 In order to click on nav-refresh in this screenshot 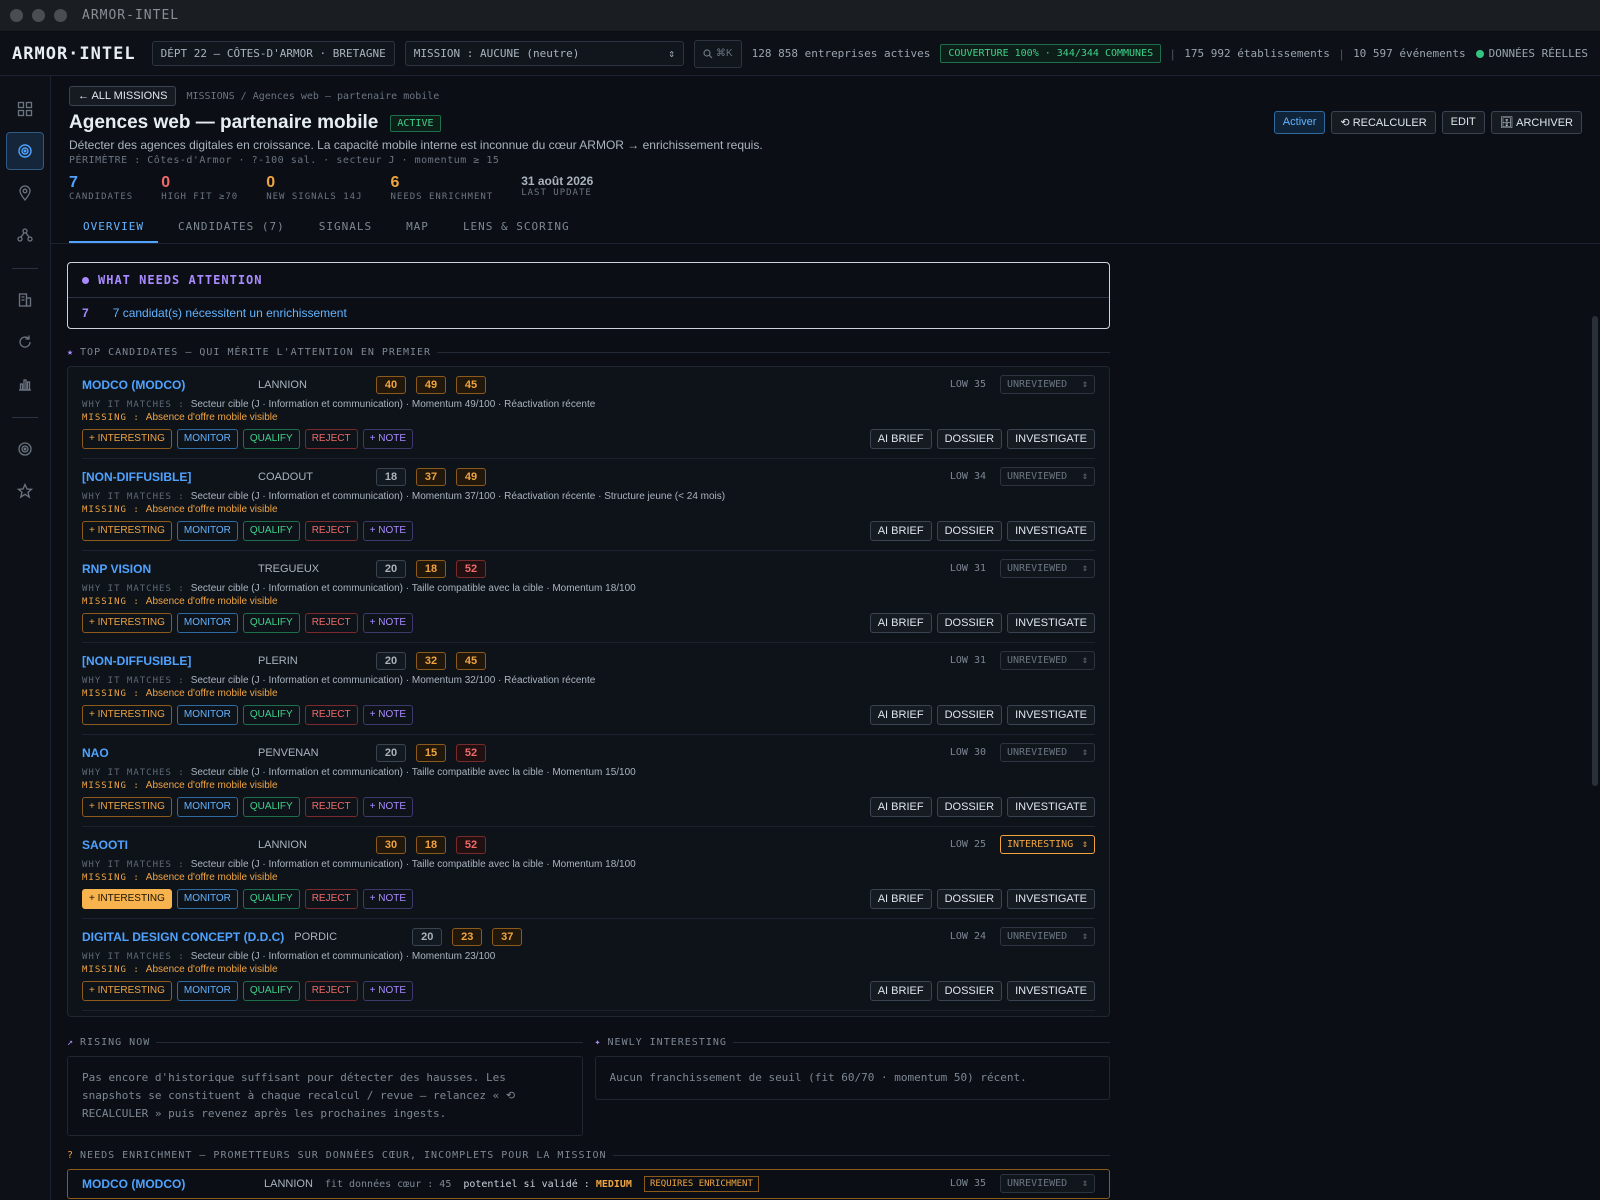, I will do `click(25, 342)`.